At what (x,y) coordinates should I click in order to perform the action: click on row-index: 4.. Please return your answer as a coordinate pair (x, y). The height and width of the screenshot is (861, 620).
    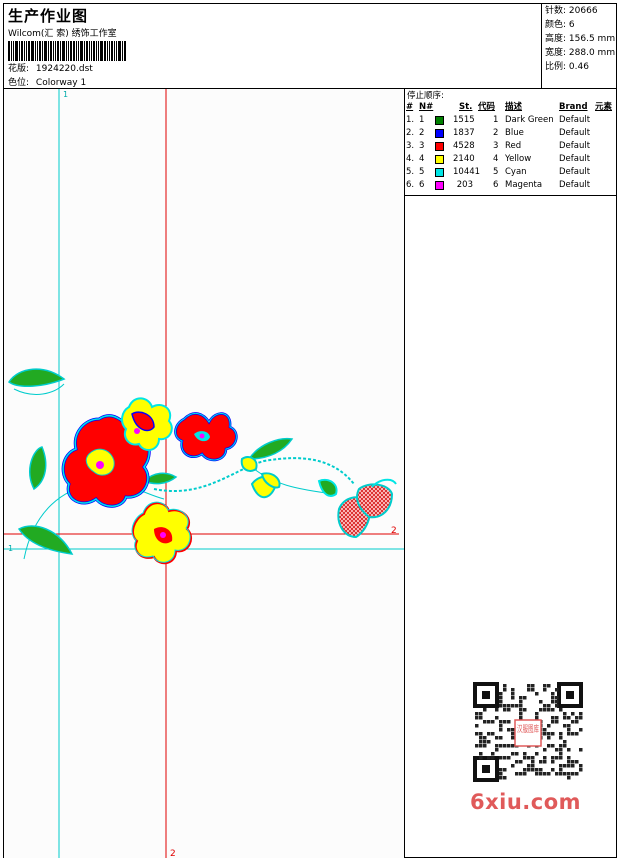
    Looking at the image, I should click on (410, 159).